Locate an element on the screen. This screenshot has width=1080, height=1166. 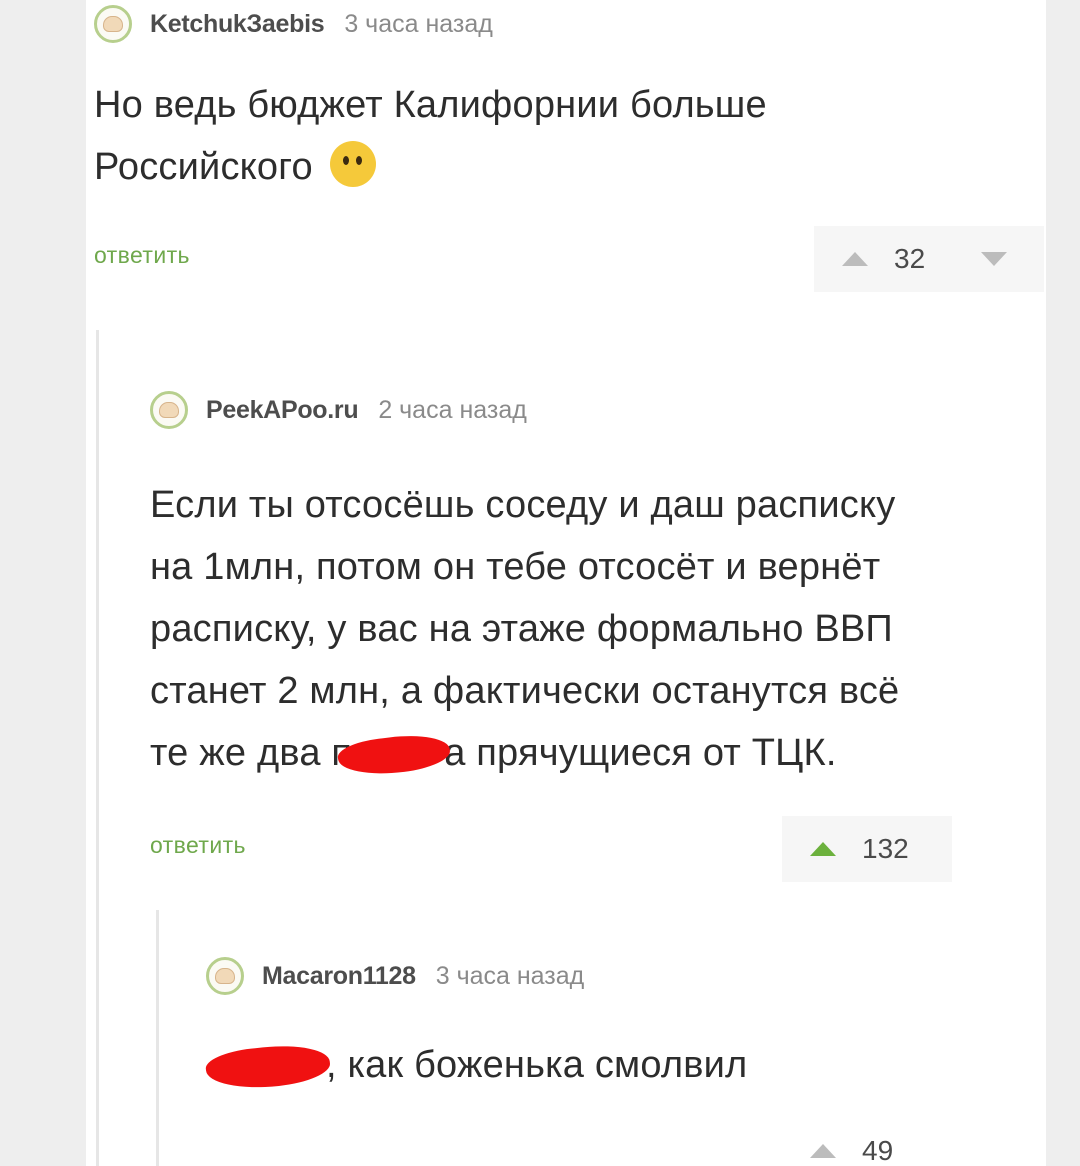
comment-author: KetchukЗaebis is located at coordinates (237, 24).